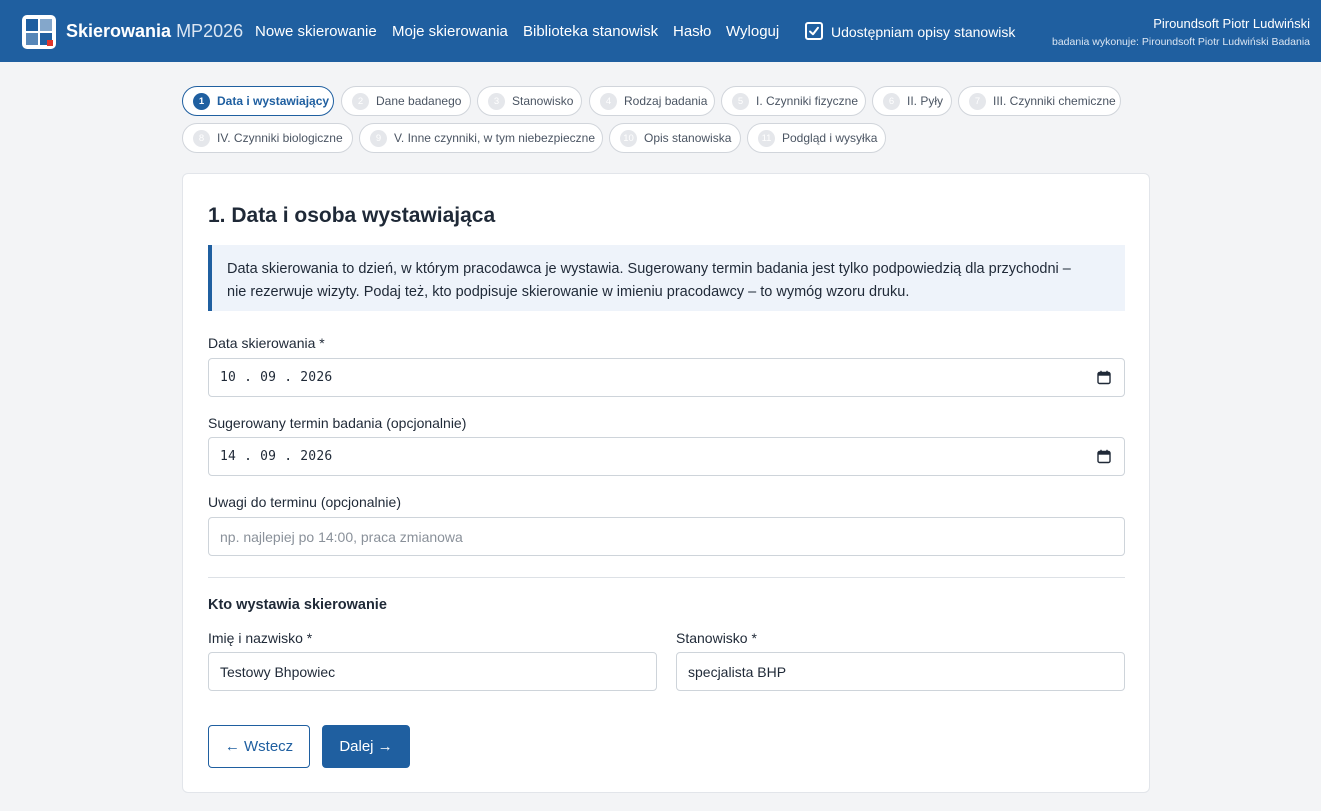 This screenshot has width=1321, height=811. What do you see at coordinates (737, 671) in the screenshot?
I see `issuer-position-value: specjalista BHP` at bounding box center [737, 671].